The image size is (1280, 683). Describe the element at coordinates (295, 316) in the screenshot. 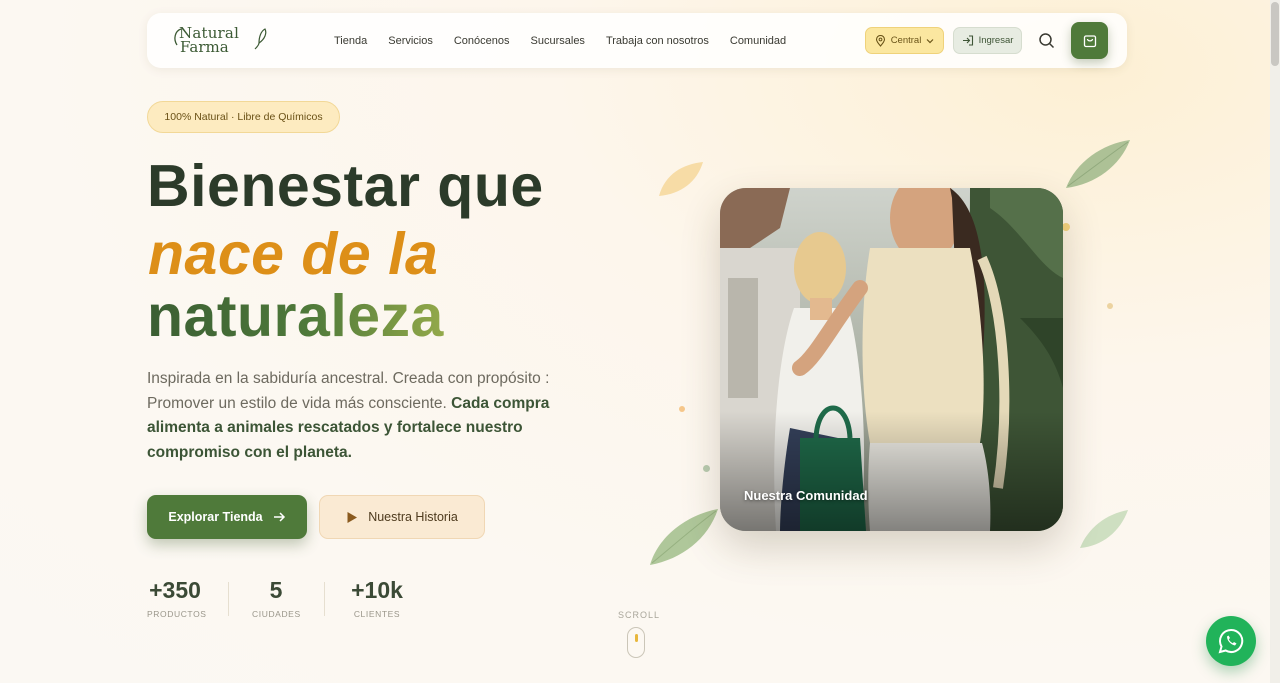

I see `hero-title-line3: naturaleza` at that location.